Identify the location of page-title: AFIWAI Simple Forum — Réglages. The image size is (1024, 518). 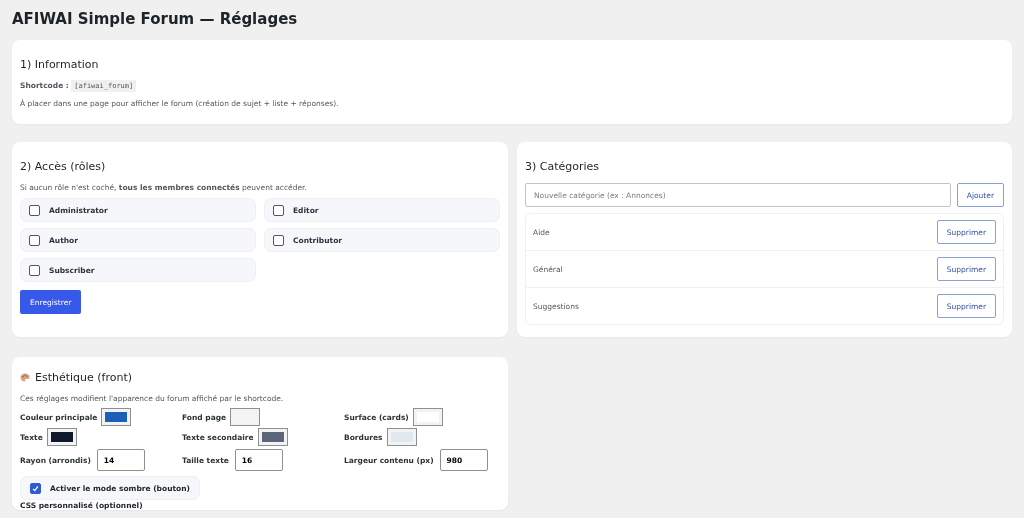
(155, 19).